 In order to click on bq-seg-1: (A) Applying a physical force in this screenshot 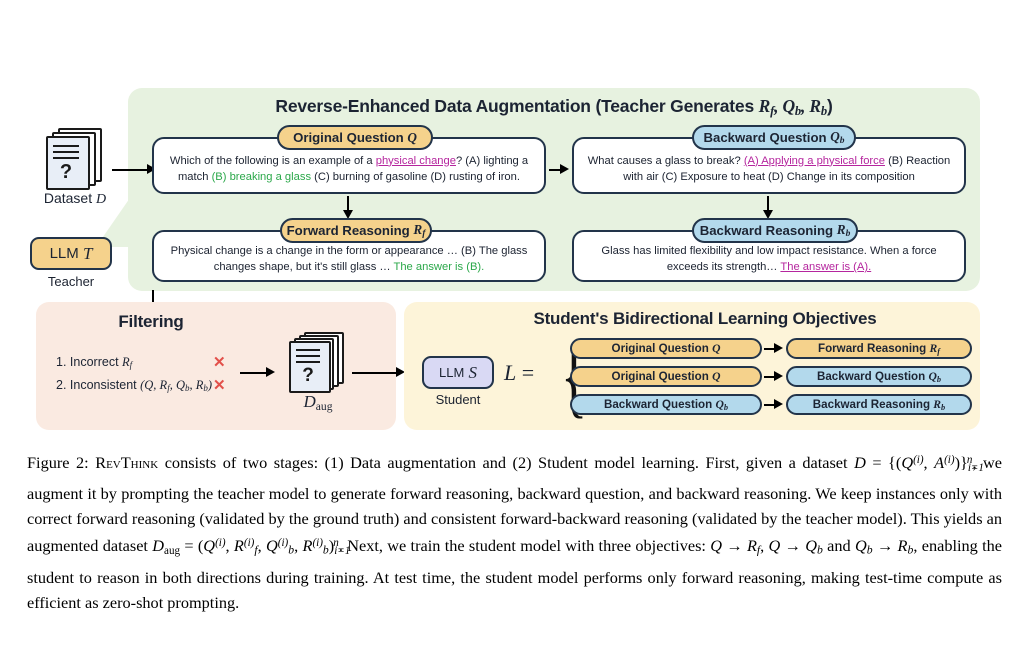, I will do `click(814, 160)`.